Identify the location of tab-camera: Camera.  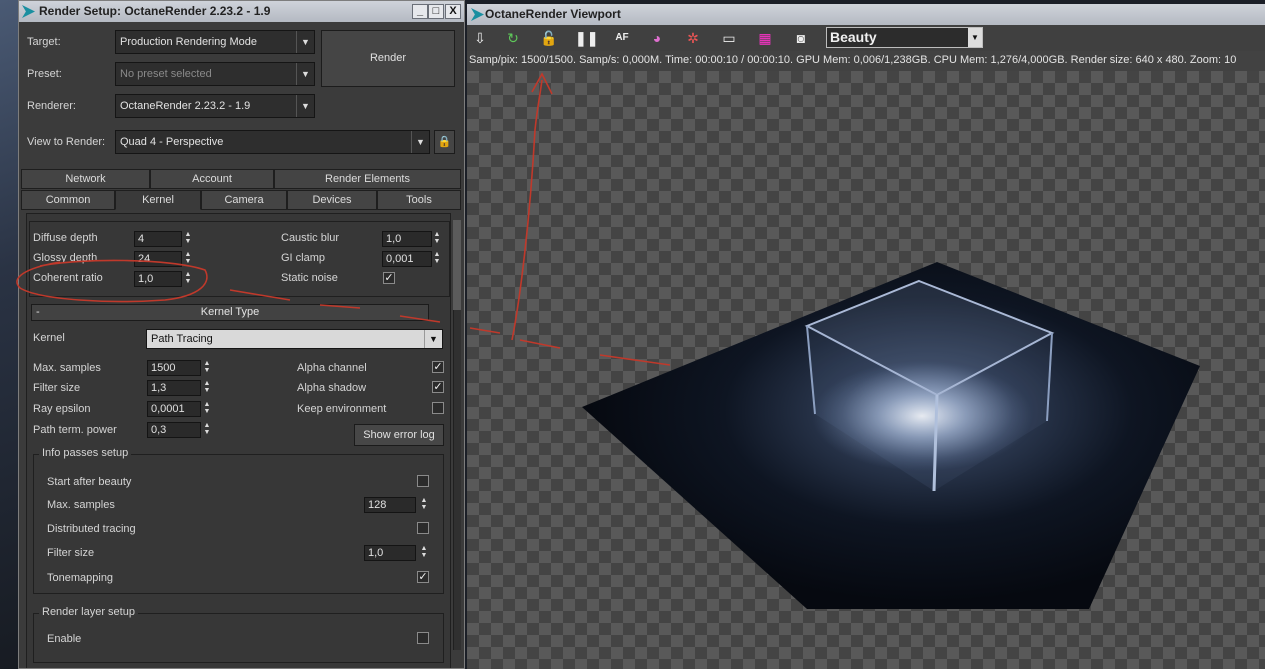
(244, 200).